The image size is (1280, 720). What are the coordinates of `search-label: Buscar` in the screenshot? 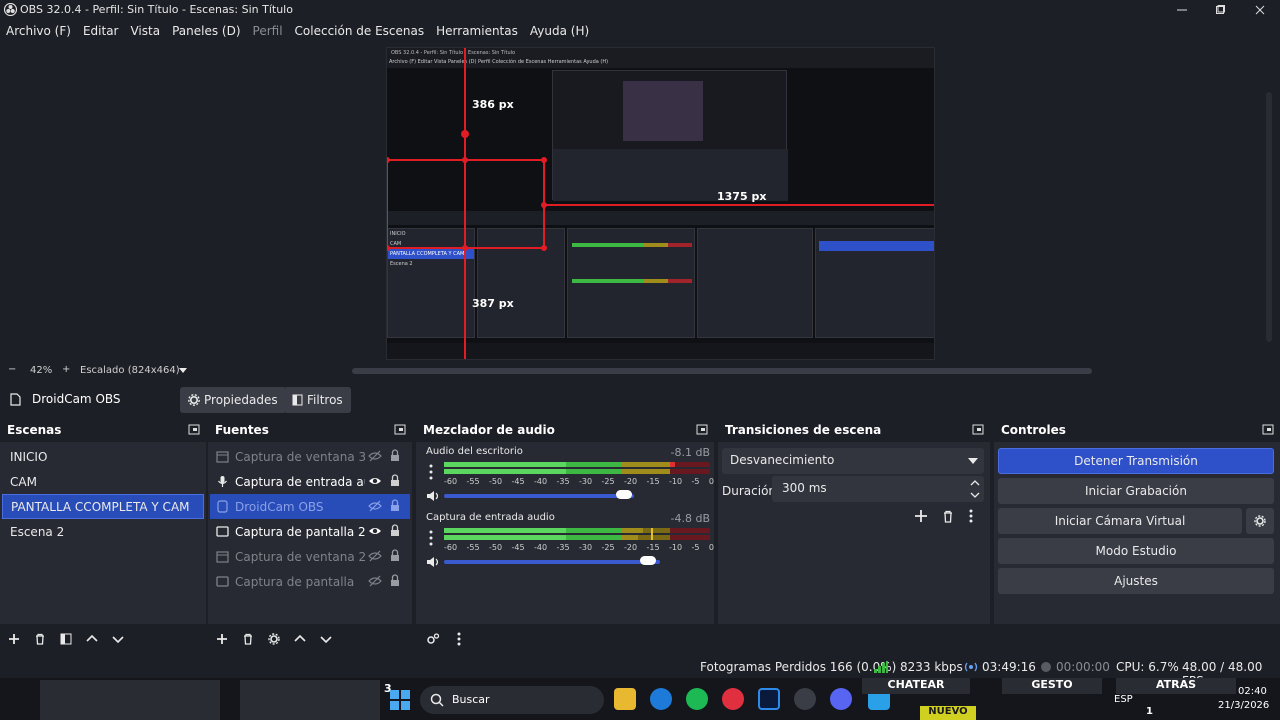 It's located at (471, 699).